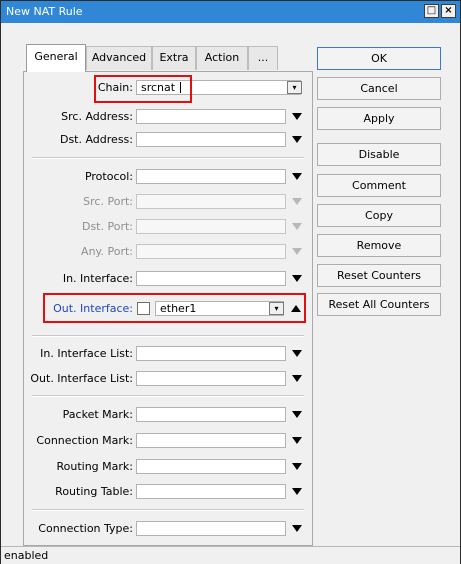  Describe the element at coordinates (297, 353) in the screenshot. I see `in-interface-list-dropdown-icon` at that location.